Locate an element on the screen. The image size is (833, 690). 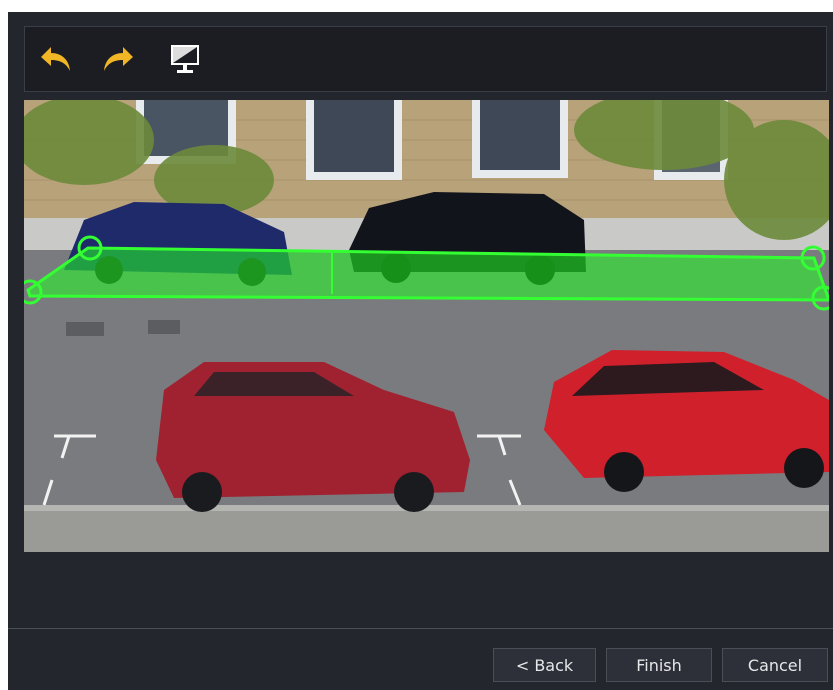
monitor-icon is located at coordinates (185, 59).